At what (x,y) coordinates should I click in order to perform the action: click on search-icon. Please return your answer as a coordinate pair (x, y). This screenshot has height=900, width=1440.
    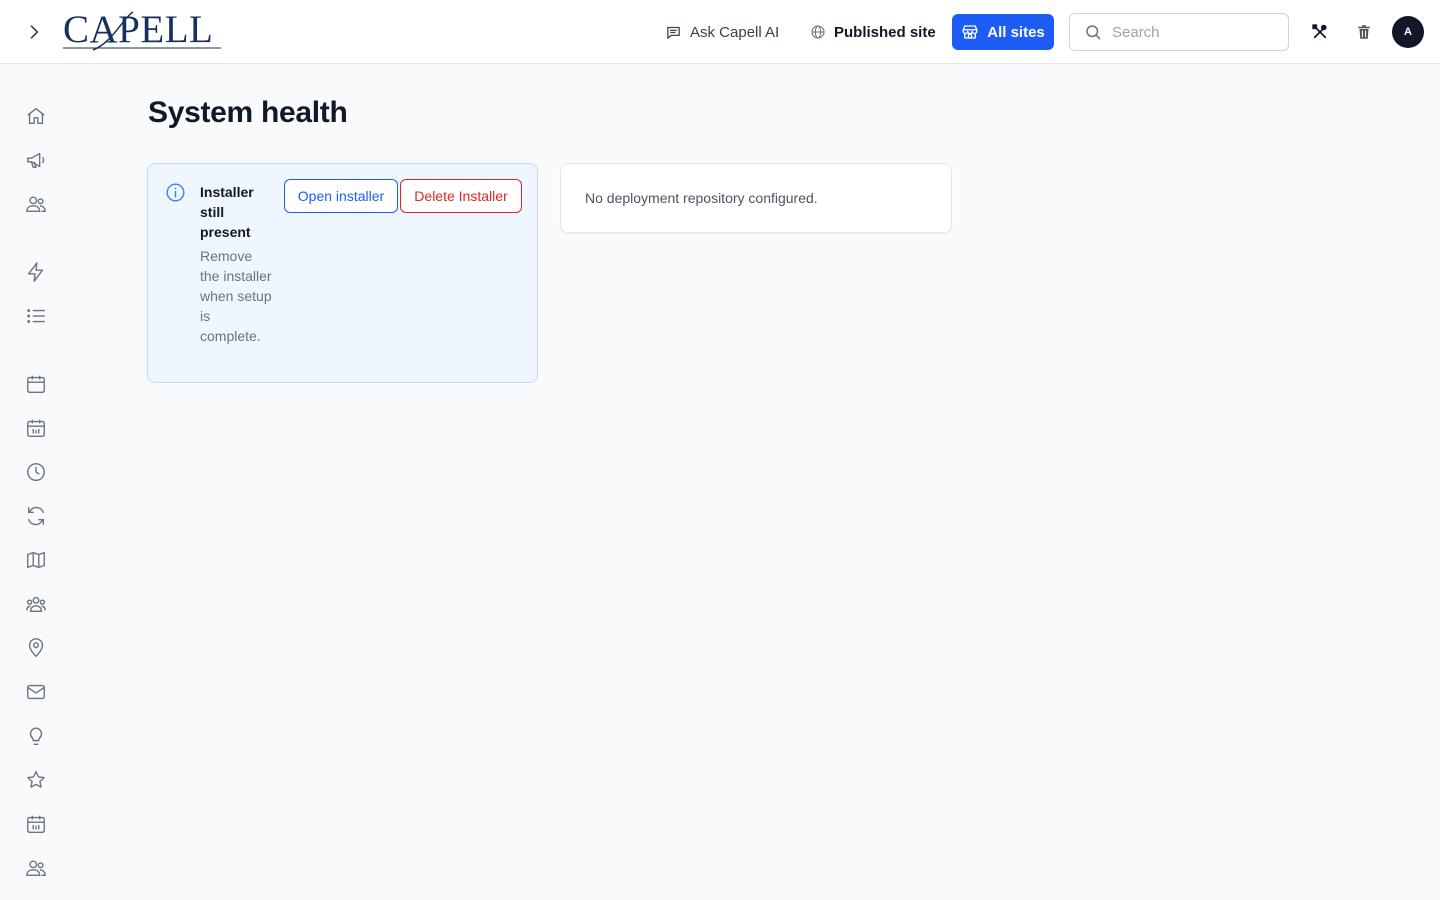
    Looking at the image, I should click on (1093, 32).